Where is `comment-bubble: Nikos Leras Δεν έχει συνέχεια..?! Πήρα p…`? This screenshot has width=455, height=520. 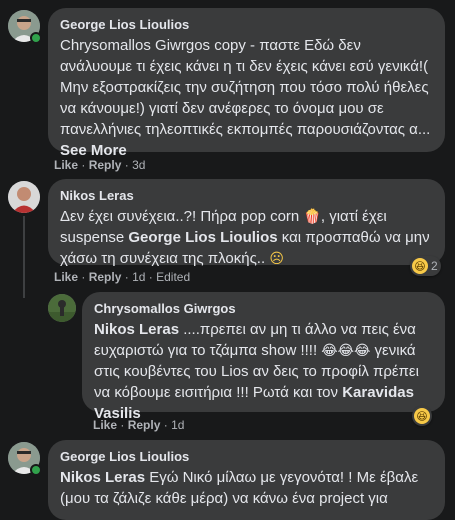 comment-bubble: Nikos Leras Δεν έχει συνέχεια..?! Πήρα p… is located at coordinates (246, 223).